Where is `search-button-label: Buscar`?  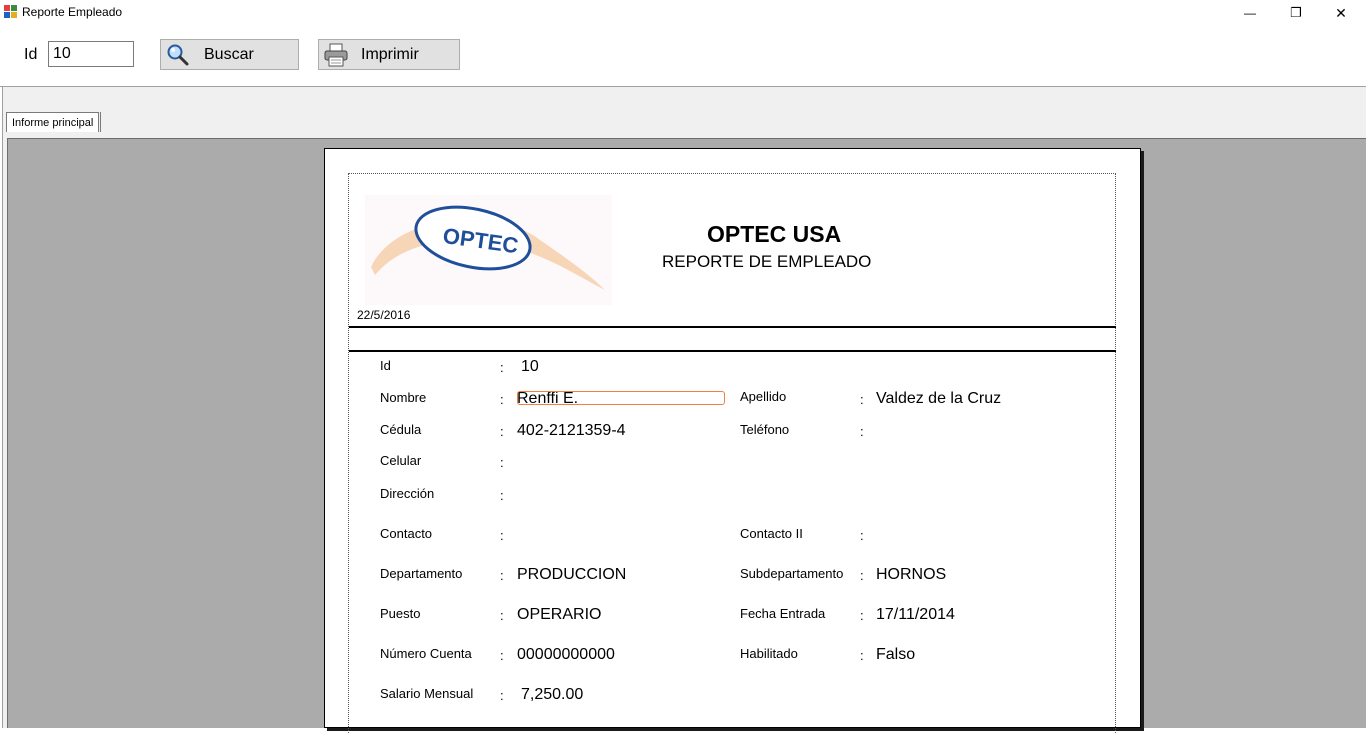 search-button-label: Buscar is located at coordinates (229, 54).